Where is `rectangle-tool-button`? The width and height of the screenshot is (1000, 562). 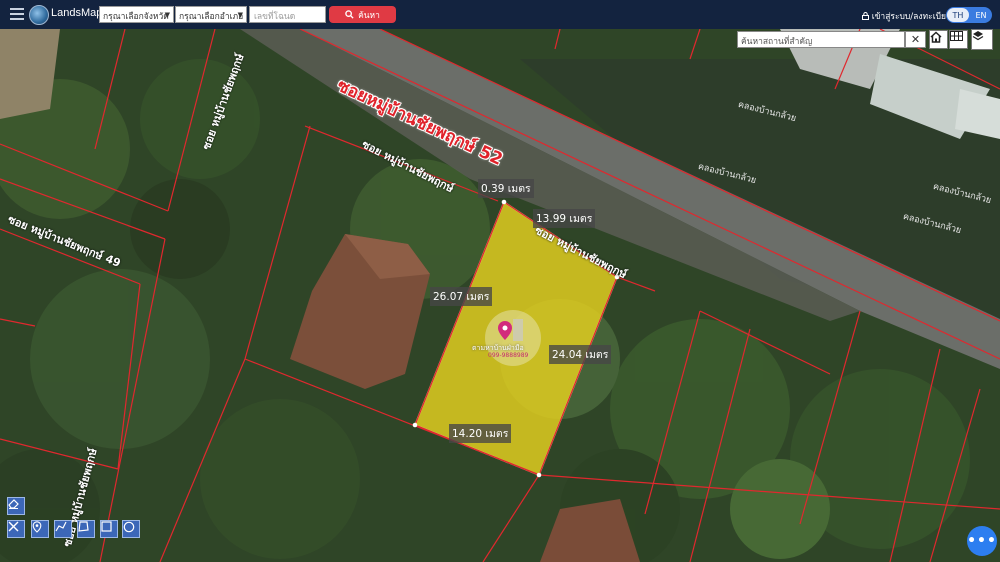 rectangle-tool-button is located at coordinates (109, 529).